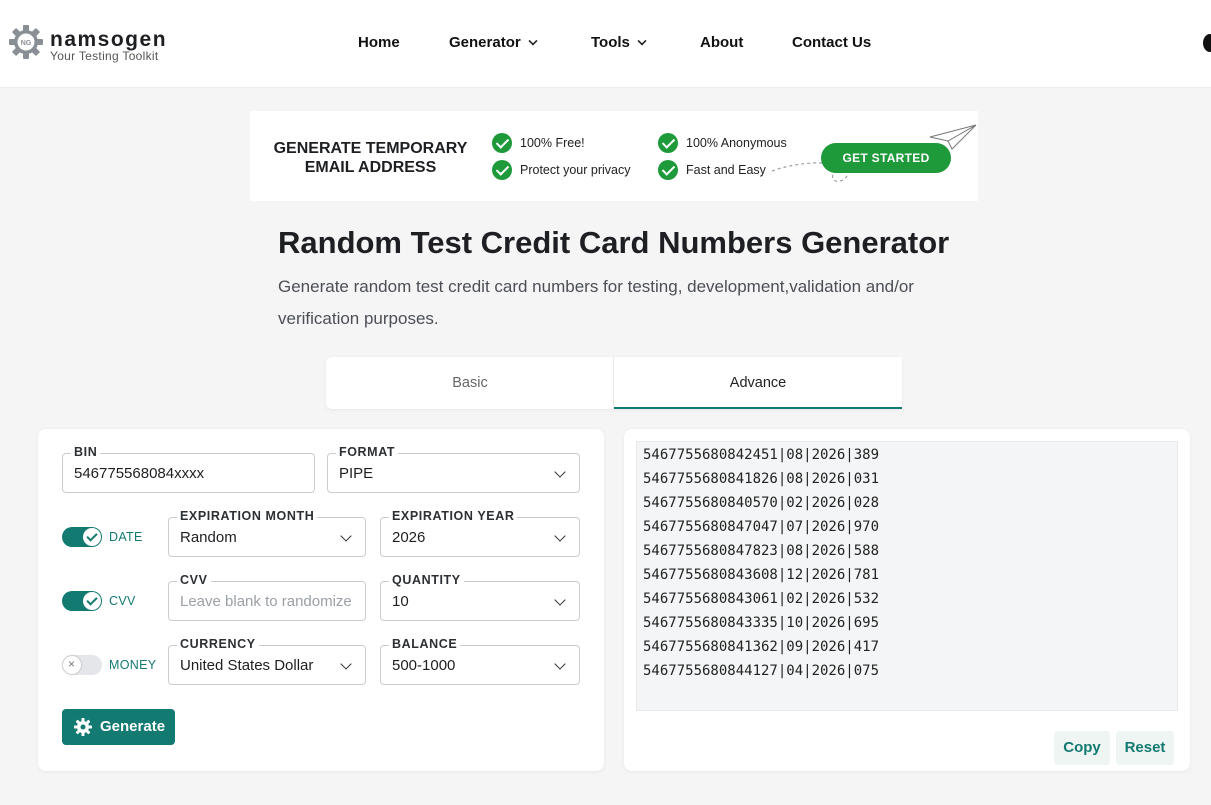  Describe the element at coordinates (761, 671) in the screenshot. I see `result-line: 5467755680844127|04|2026|075` at that location.